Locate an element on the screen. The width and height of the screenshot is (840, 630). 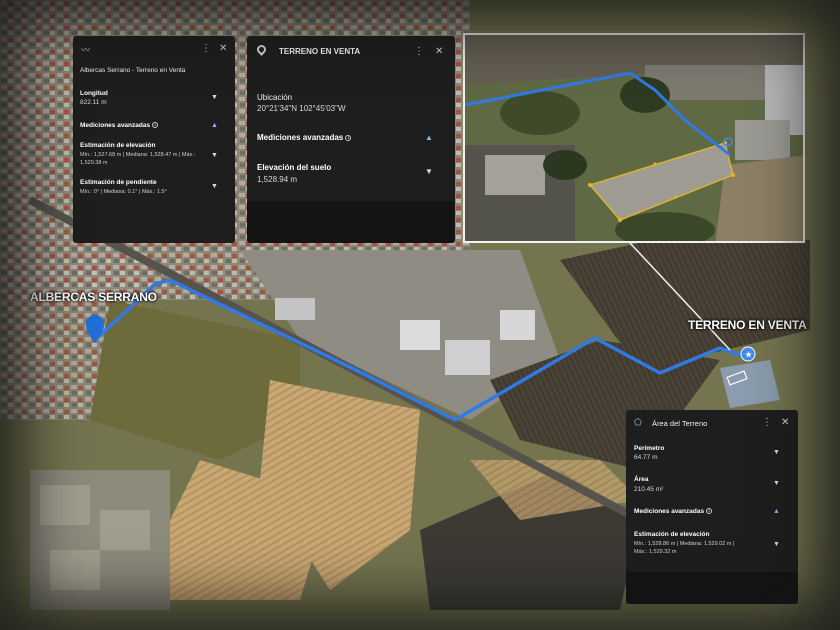
area-label: Área is located at coordinates (641, 479).